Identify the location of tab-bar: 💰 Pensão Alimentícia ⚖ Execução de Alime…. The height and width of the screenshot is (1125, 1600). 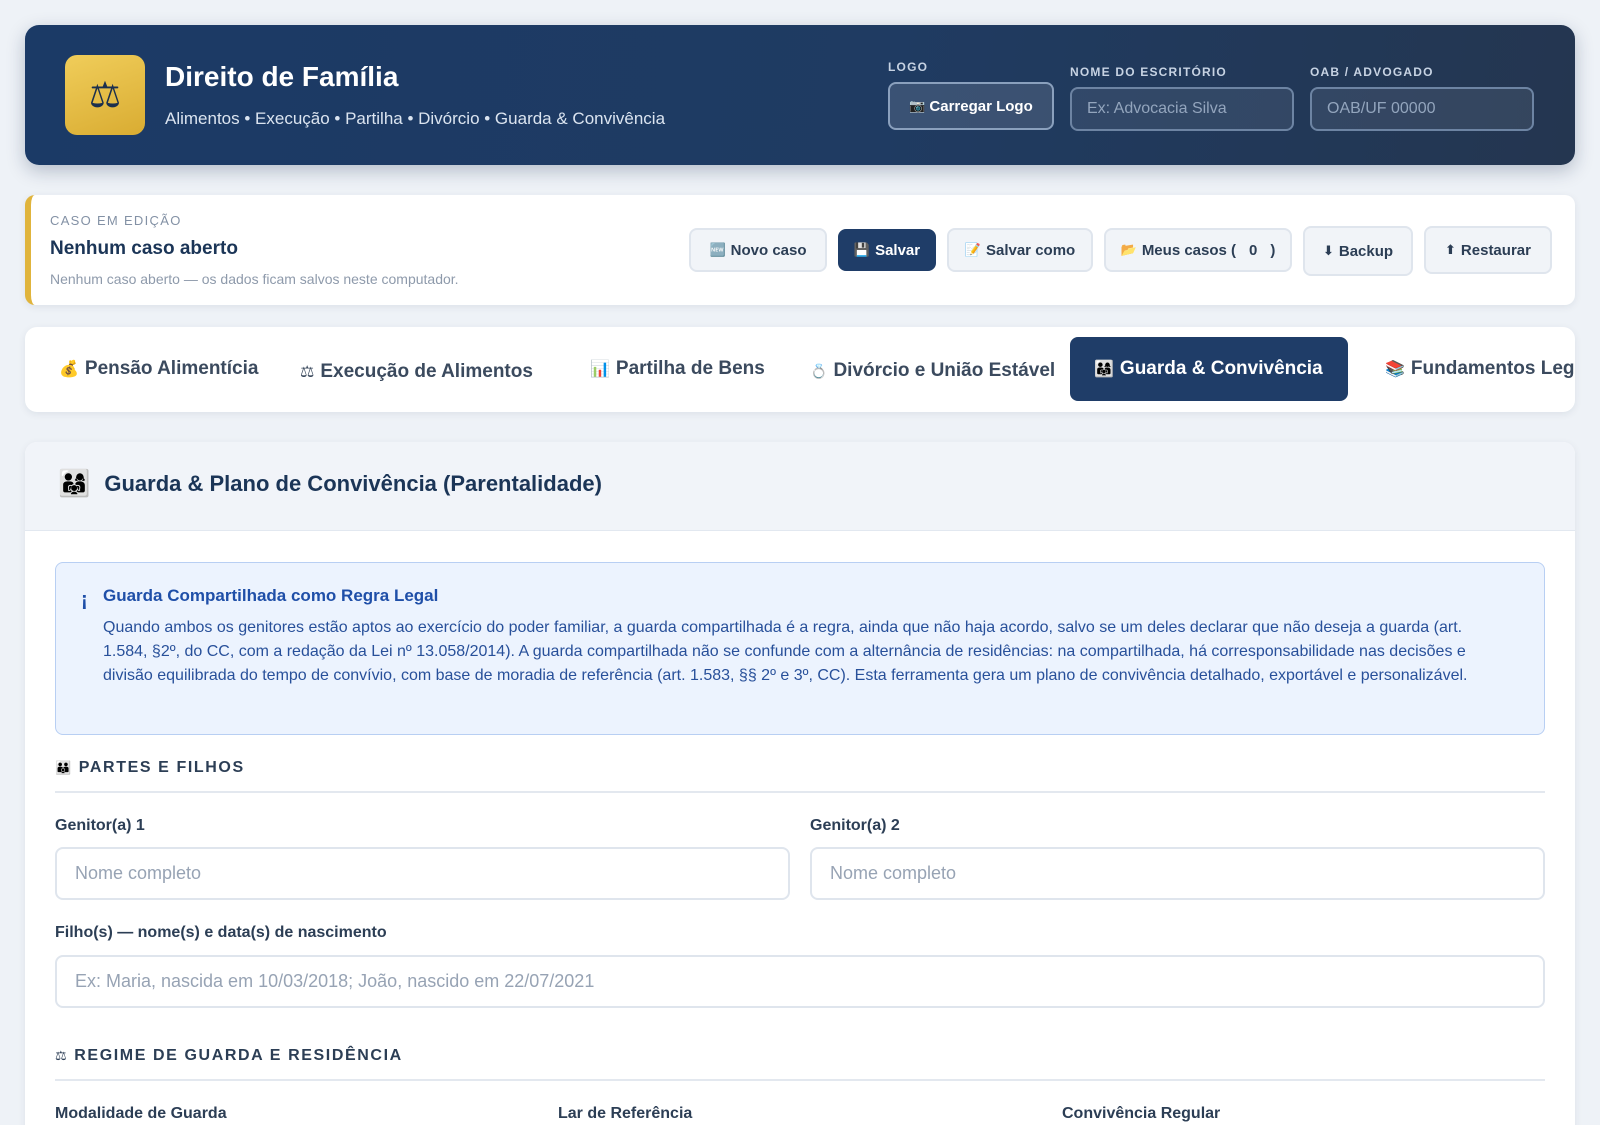
(800, 369).